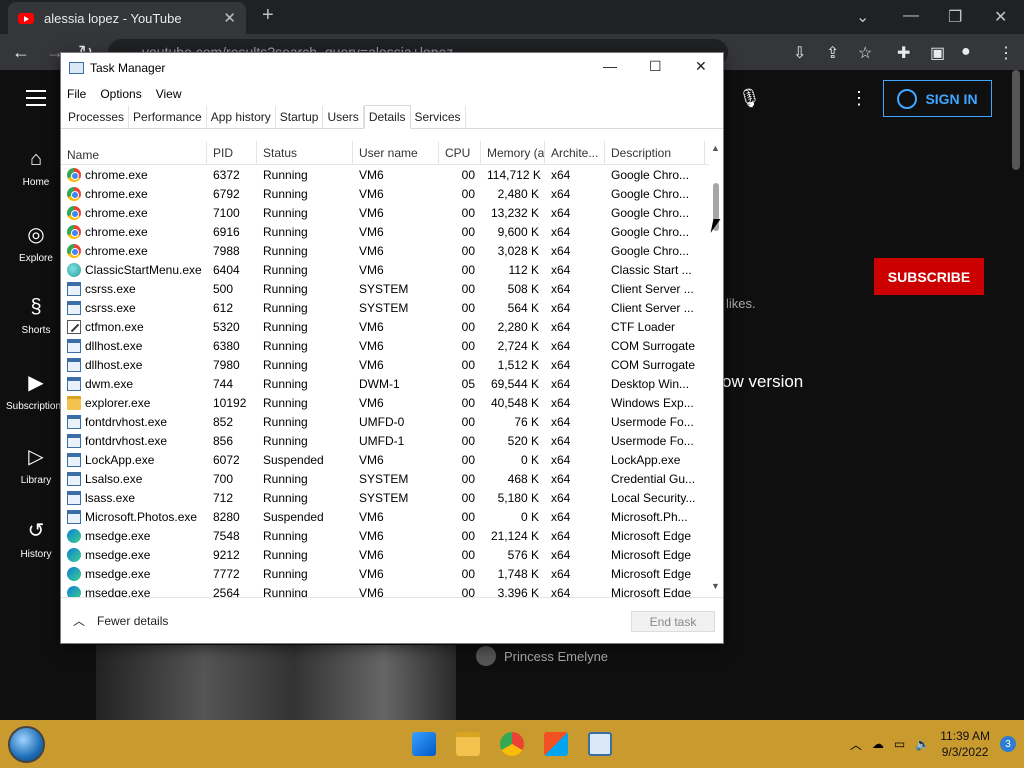  I want to click on tab-users: Users, so click(343, 117).